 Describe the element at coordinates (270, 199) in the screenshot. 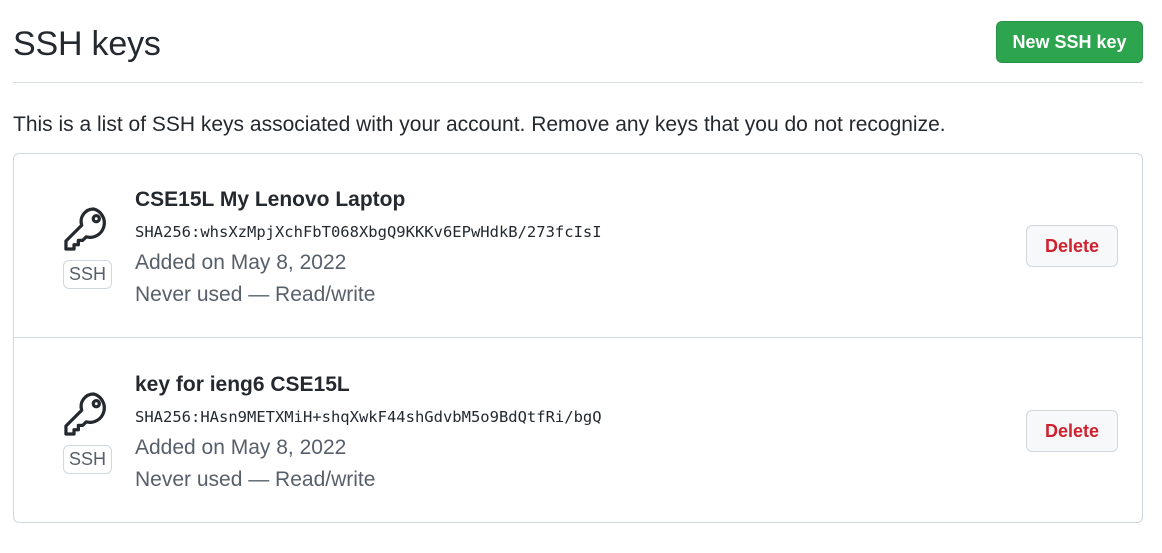

I see `key-title: CSE15L My Lenovo Laptop` at that location.